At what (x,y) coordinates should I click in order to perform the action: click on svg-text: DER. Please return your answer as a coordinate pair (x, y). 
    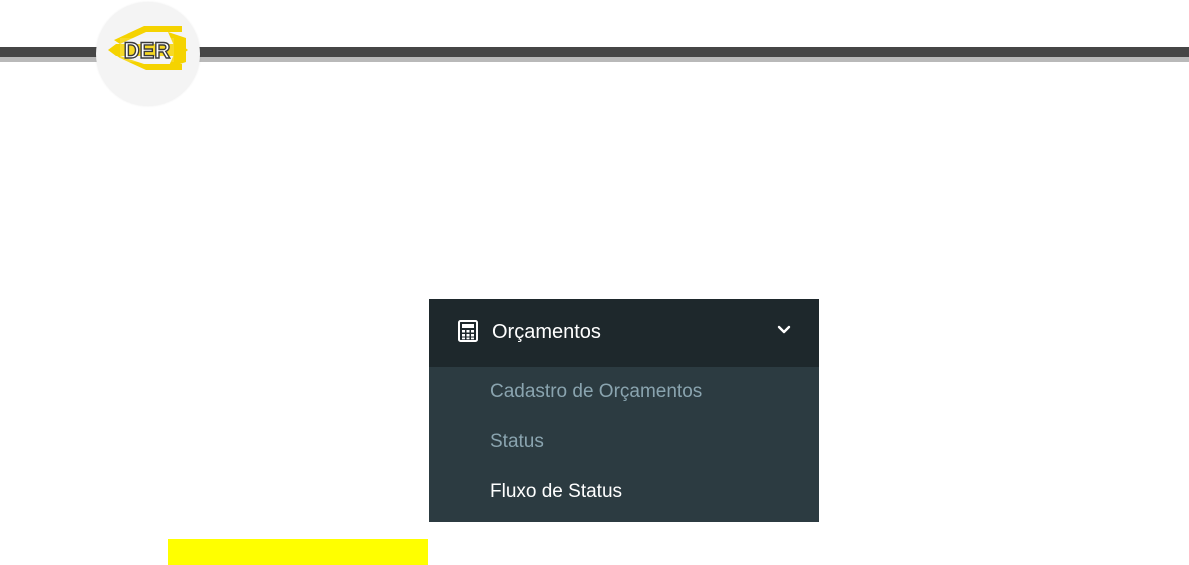
    Looking at the image, I should click on (147, 50).